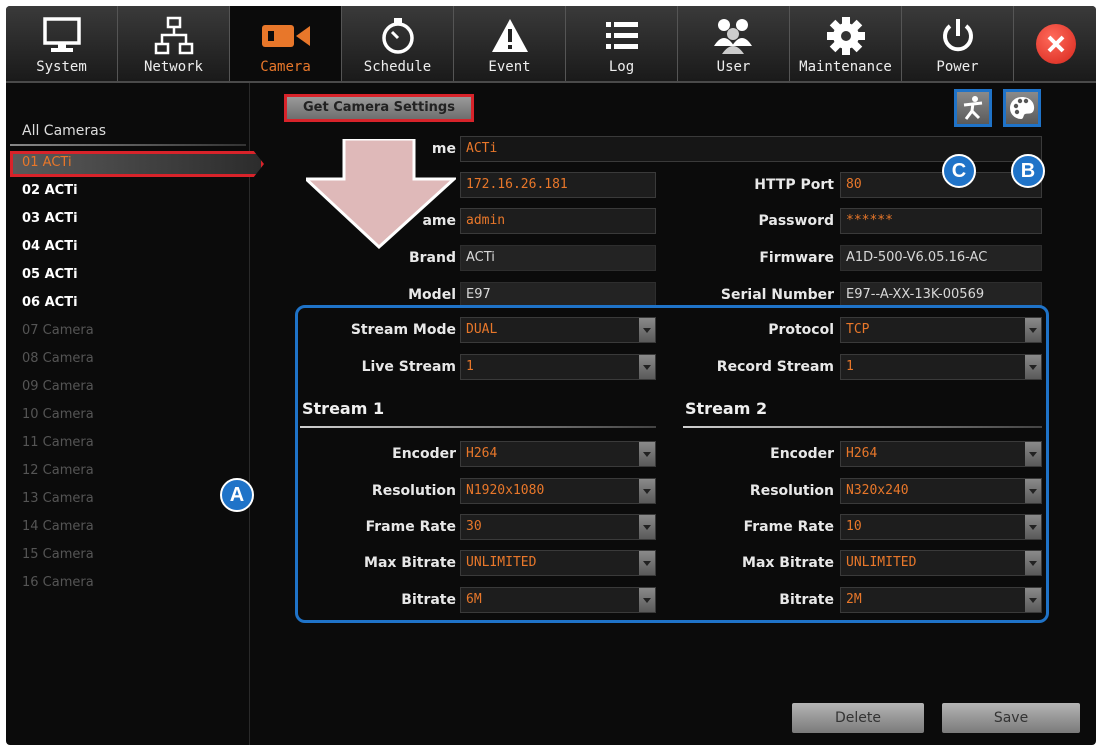 The image size is (1103, 751). Describe the element at coordinates (285, 36) in the screenshot. I see `camera-icon` at that location.